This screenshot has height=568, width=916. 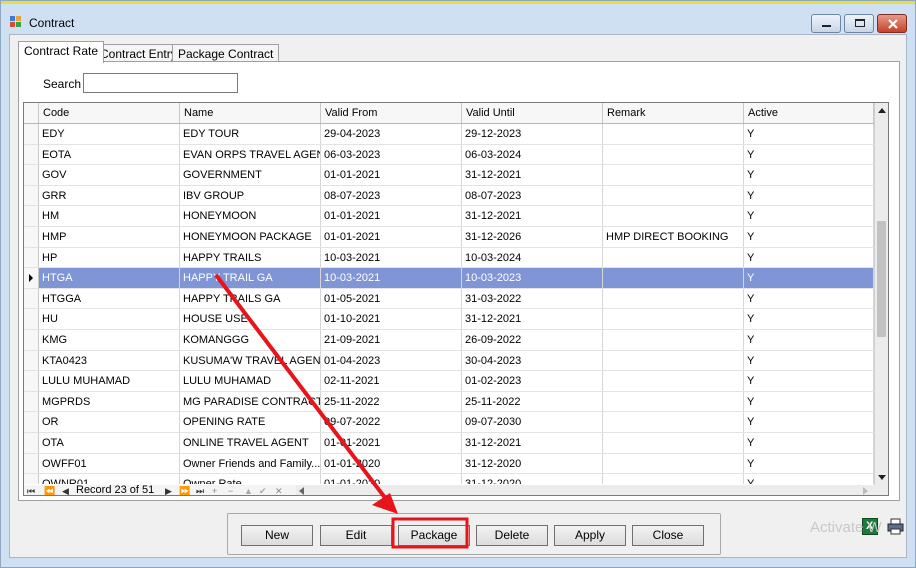 What do you see at coordinates (263, 490) in the screenshot?
I see `confirm-icon: ✔` at bounding box center [263, 490].